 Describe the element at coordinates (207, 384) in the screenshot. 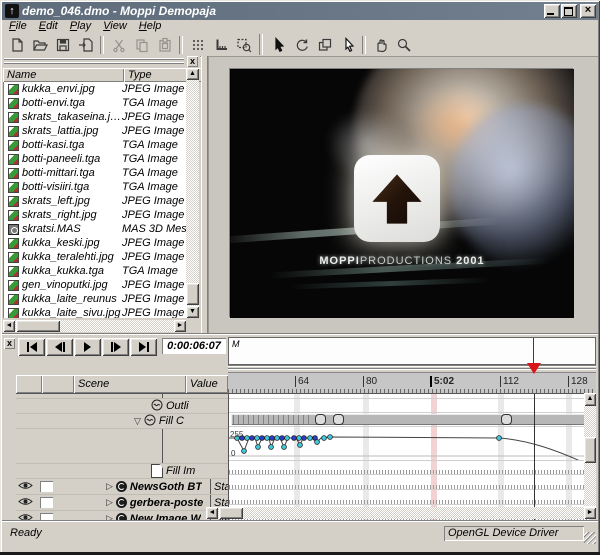

I see `value-column-header: Value` at that location.